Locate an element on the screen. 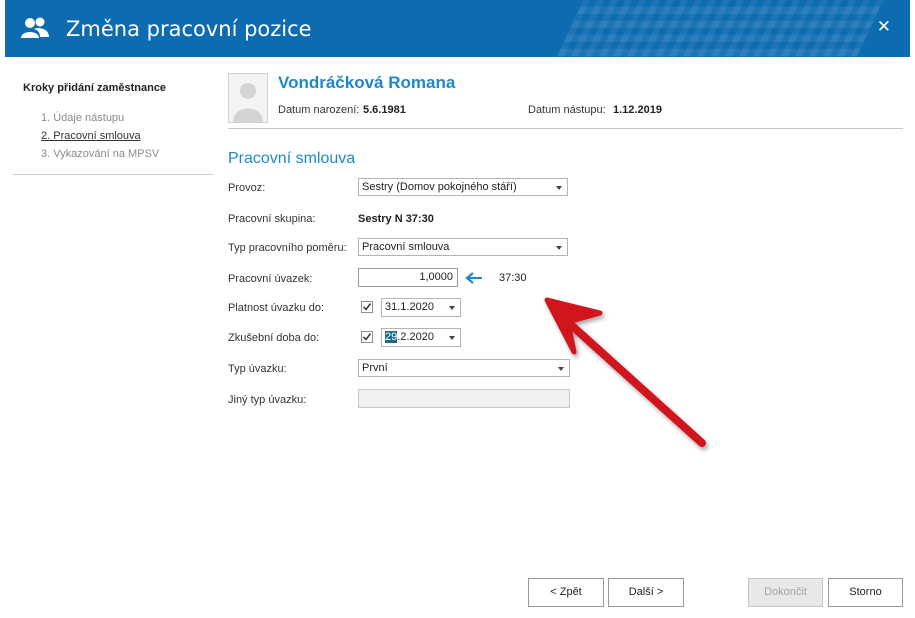 The width and height of the screenshot is (915, 618). zkusebni-date-day-selected: 29 is located at coordinates (391, 337).